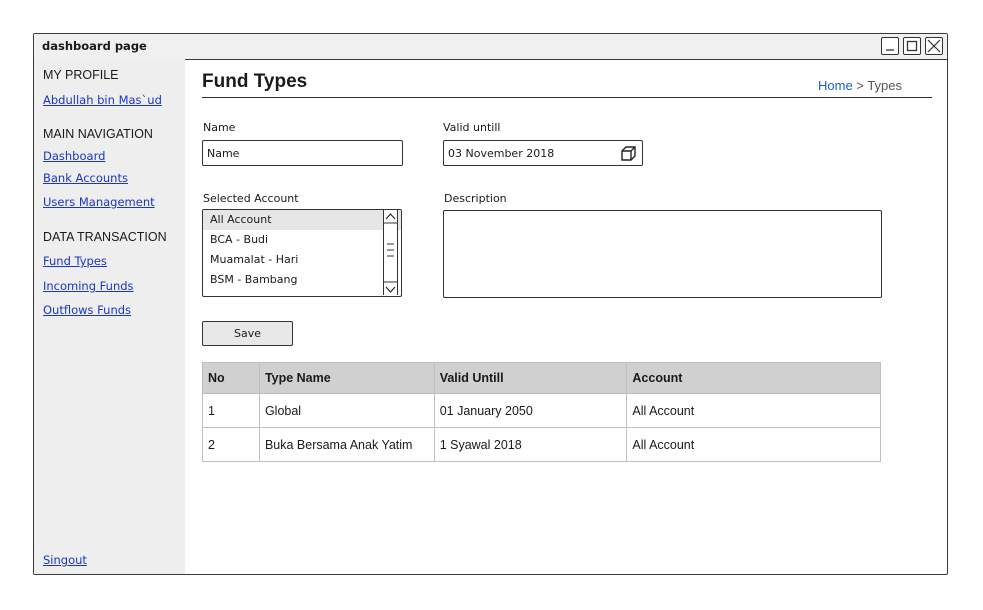 The width and height of the screenshot is (983, 610). What do you see at coordinates (501, 153) in the screenshot?
I see `valid-until-value: 03 November 2018` at bounding box center [501, 153].